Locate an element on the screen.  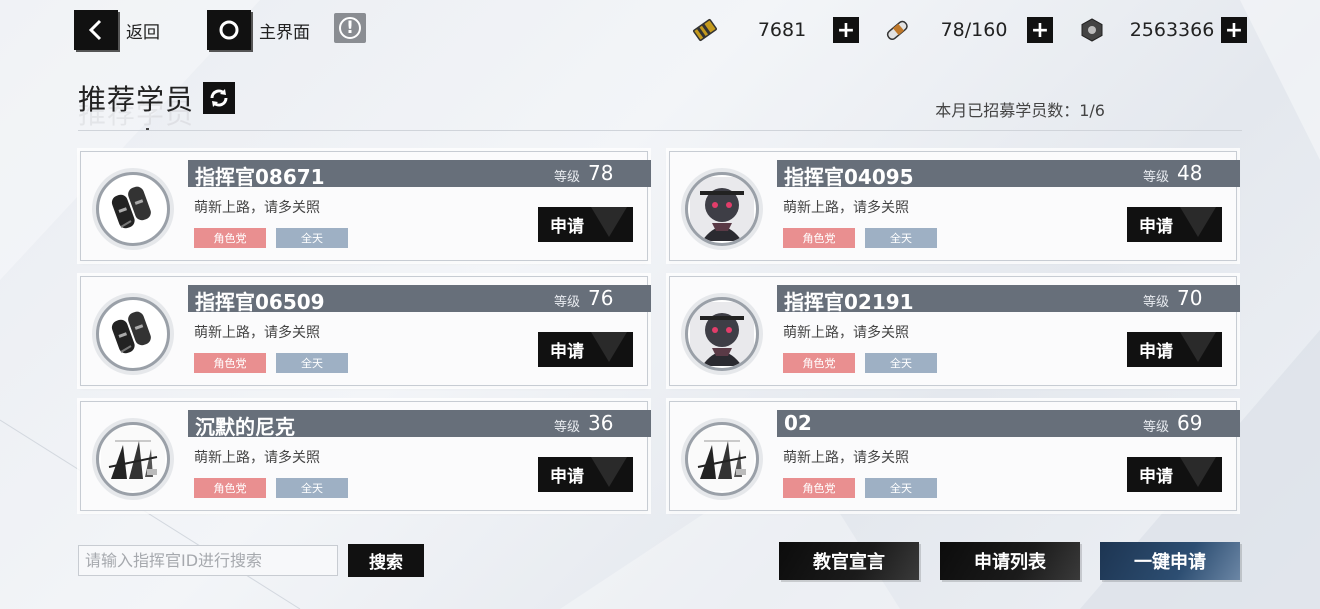
commander-name: 02 is located at coordinates (798, 423).